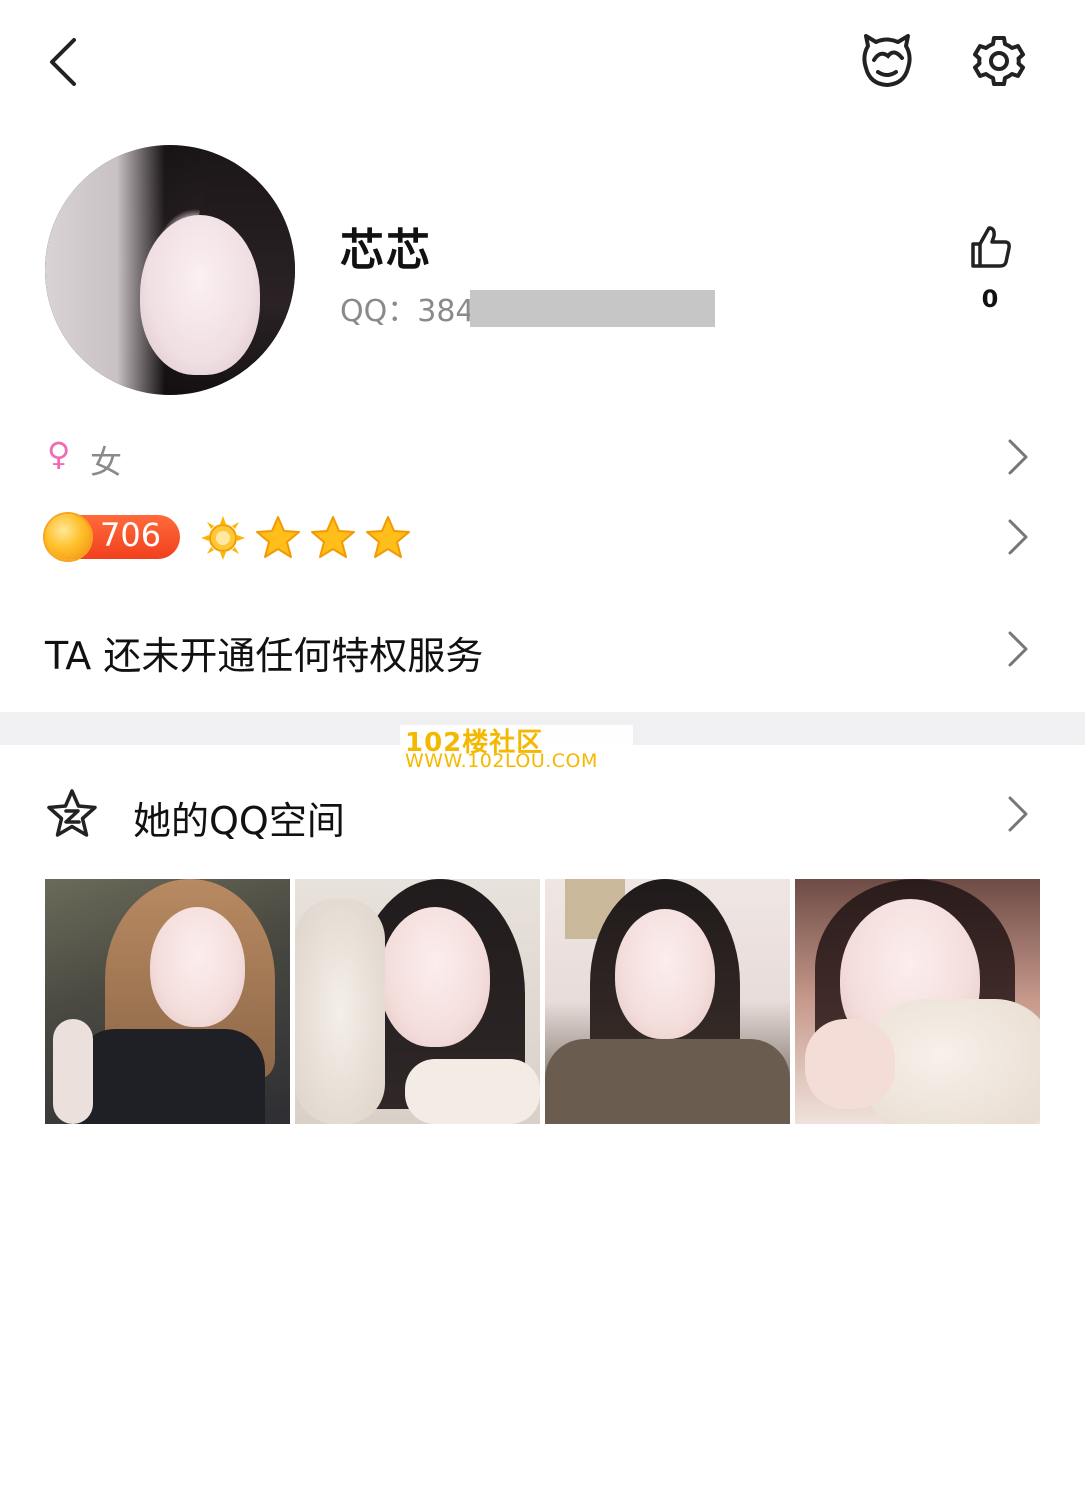 This screenshot has width=1085, height=1500. What do you see at coordinates (59, 454) in the screenshot?
I see `female-icon: ♀` at bounding box center [59, 454].